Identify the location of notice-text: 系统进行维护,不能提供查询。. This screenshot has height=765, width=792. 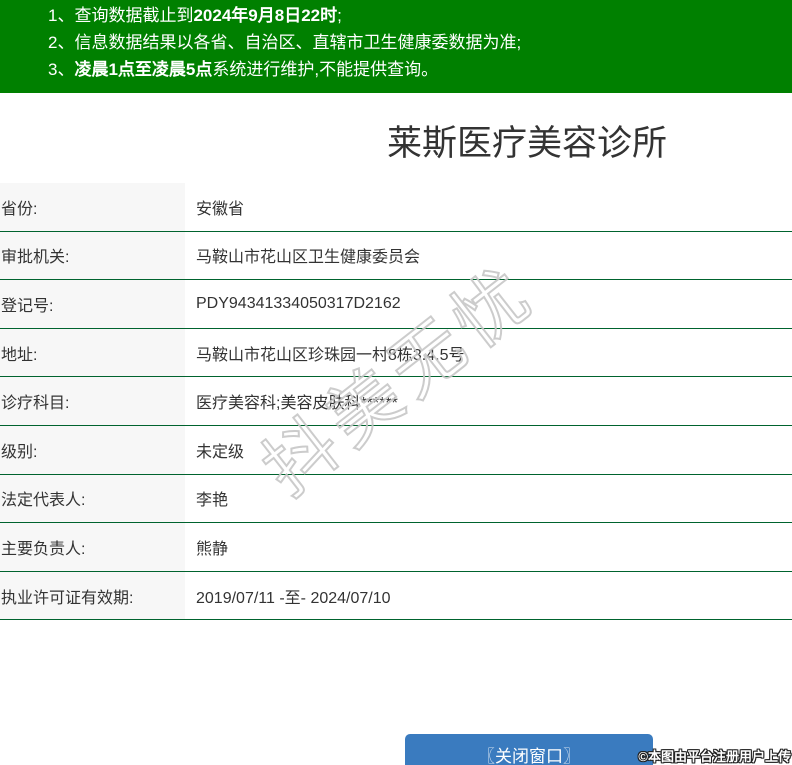
(325, 69).